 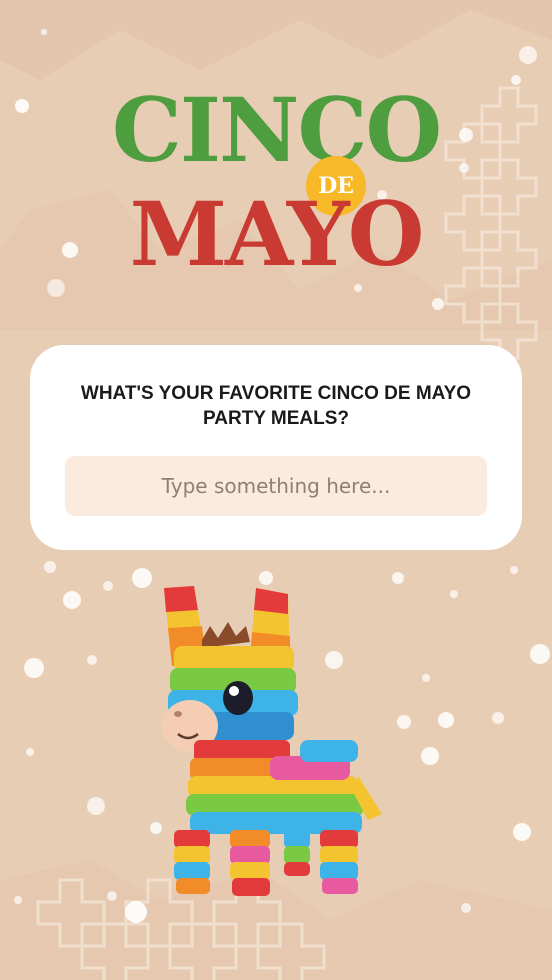 What do you see at coordinates (276, 130) in the screenshot?
I see `title-word-cinco: CINCO` at bounding box center [276, 130].